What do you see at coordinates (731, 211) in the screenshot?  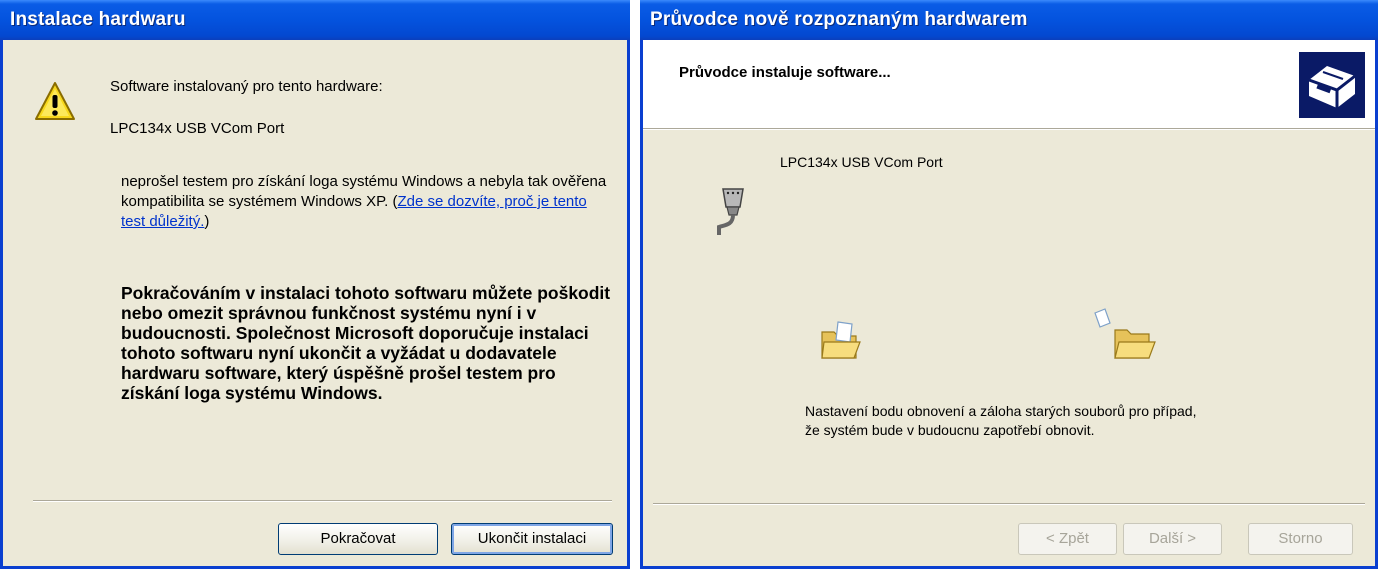 I see `serial-port-icon` at bounding box center [731, 211].